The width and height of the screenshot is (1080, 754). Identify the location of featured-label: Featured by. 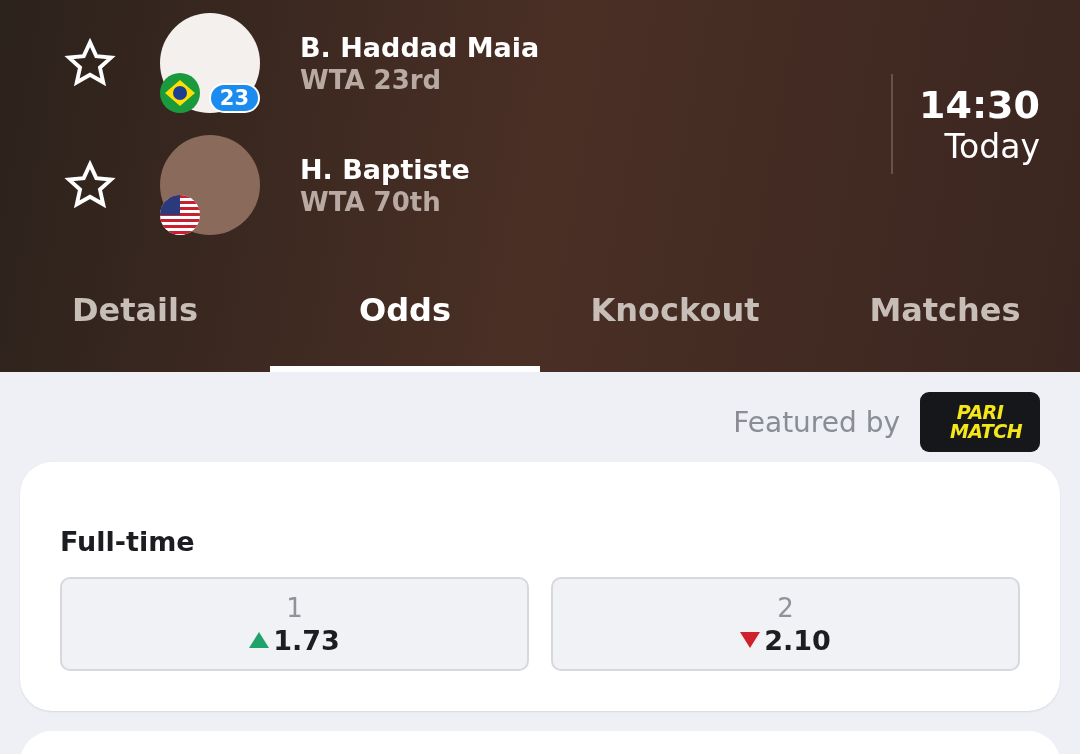
(816, 422).